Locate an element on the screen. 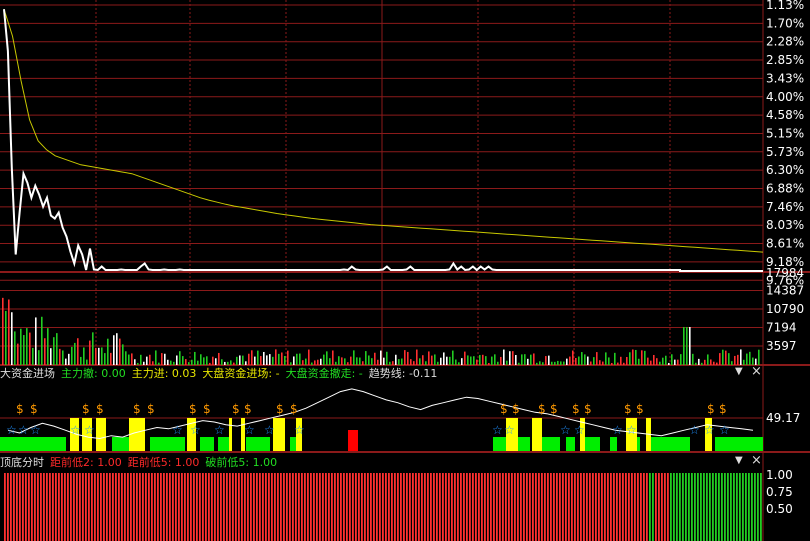 This screenshot has height=541, width=810. volume-tick-label: 14387 is located at coordinates (785, 291).